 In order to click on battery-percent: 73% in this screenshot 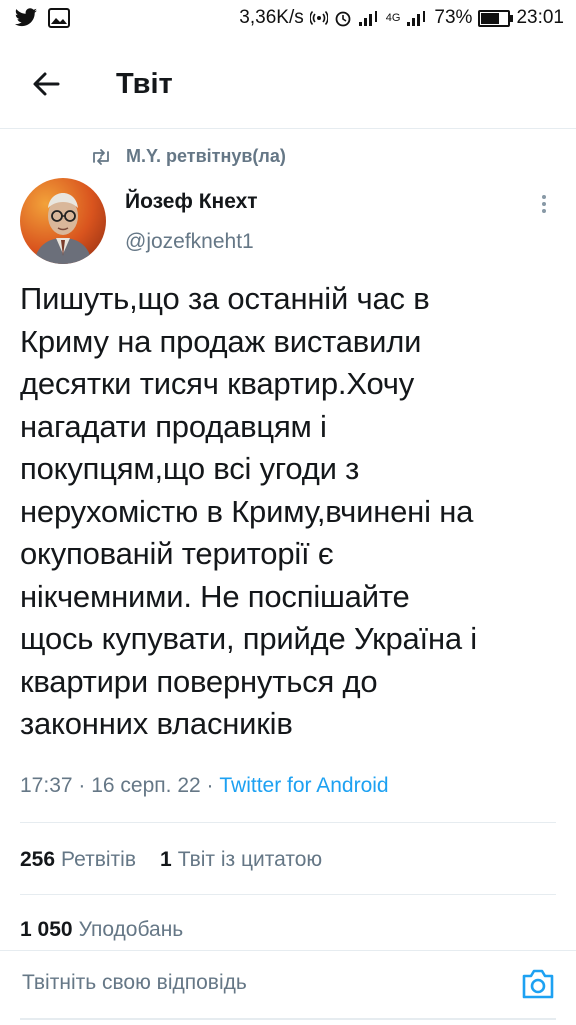, I will do `click(453, 17)`.